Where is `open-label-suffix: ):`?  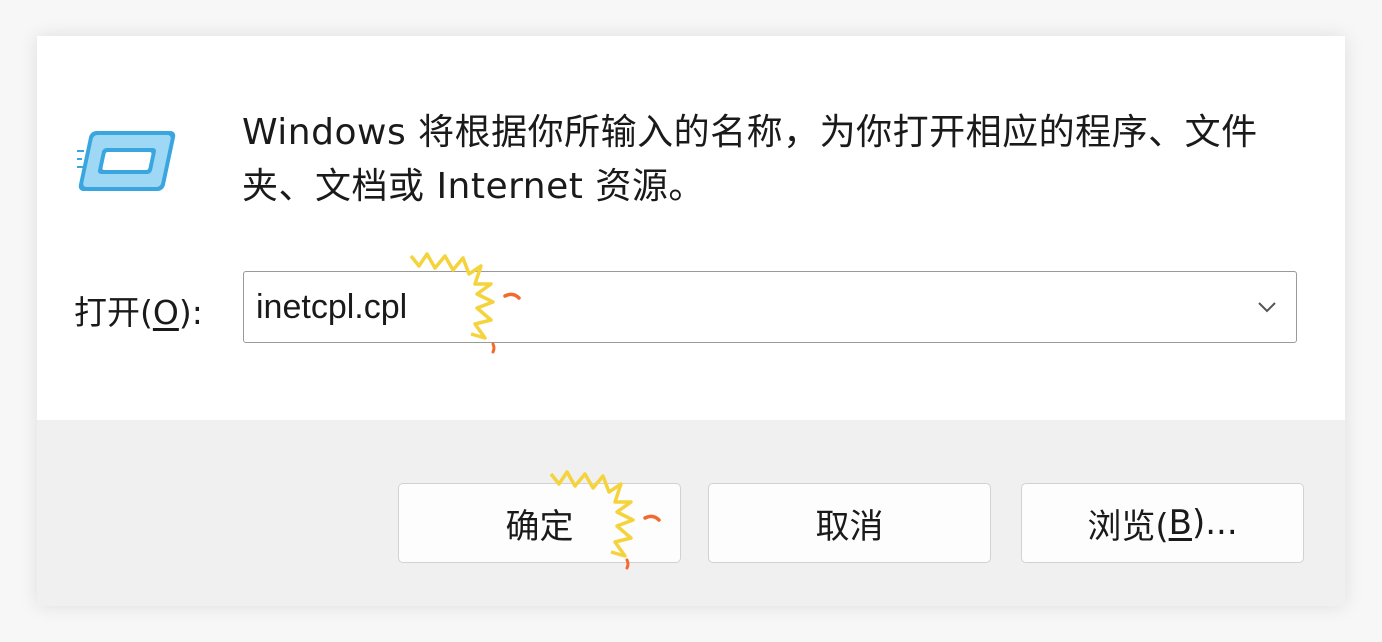
open-label-suffix: ): is located at coordinates (190, 312).